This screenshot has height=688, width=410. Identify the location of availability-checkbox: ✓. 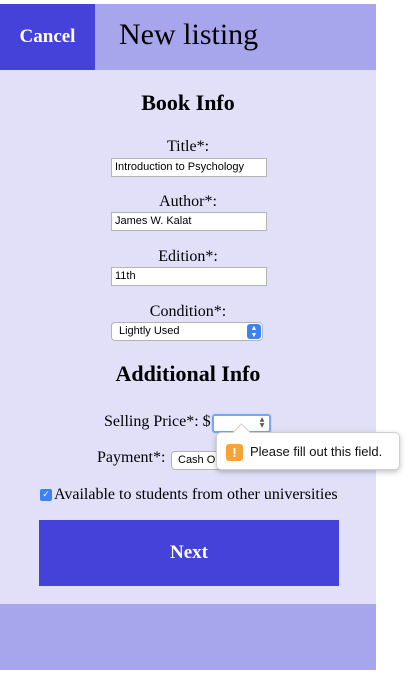
(46, 495).